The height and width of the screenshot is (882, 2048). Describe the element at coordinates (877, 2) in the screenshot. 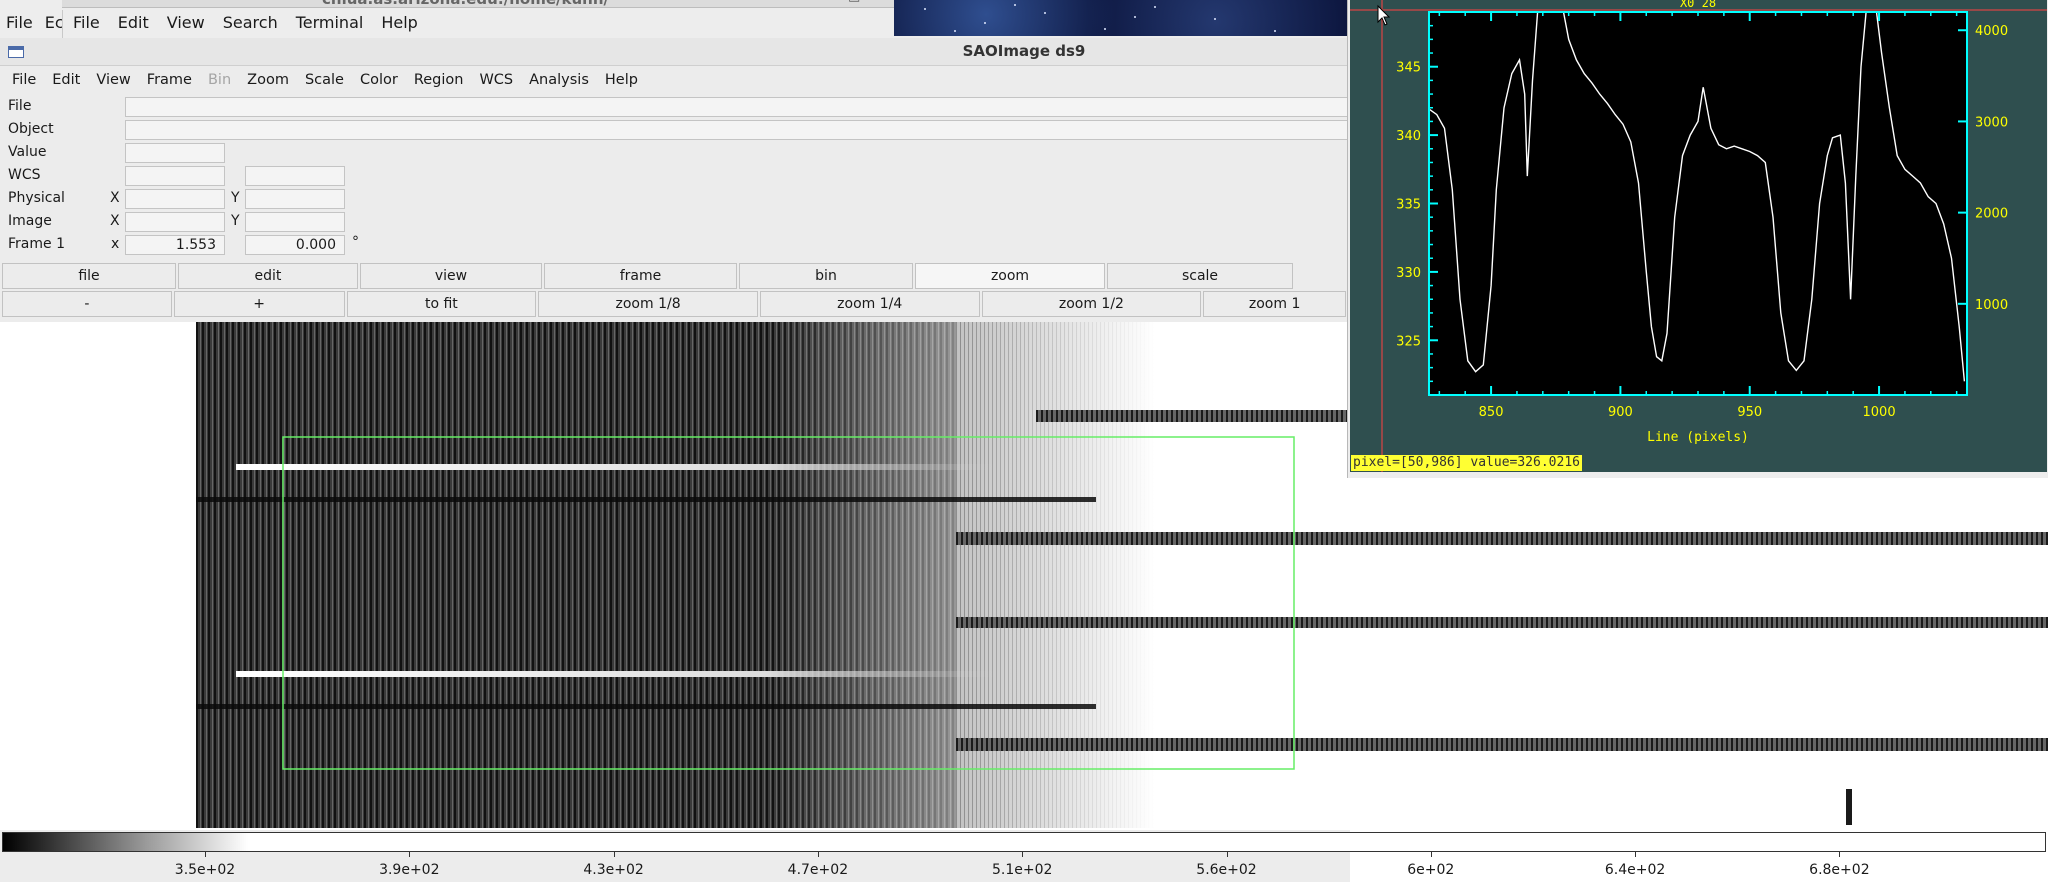

I see `close-icon: ×` at that location.